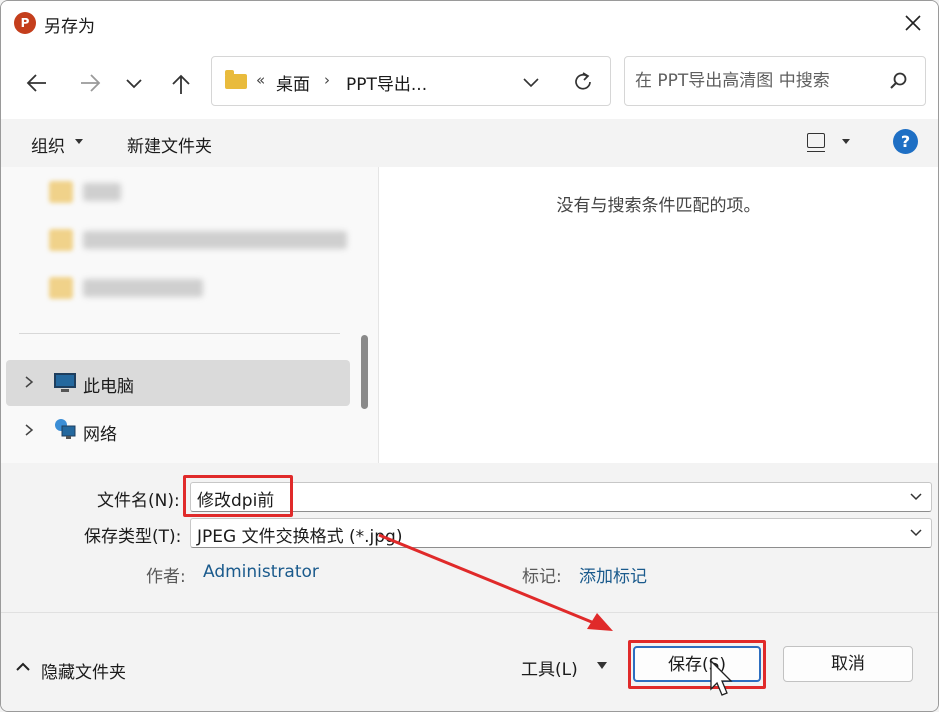  Describe the element at coordinates (178, 383) in the screenshot. I see `tree-item-this-pc: 此电脑` at that location.